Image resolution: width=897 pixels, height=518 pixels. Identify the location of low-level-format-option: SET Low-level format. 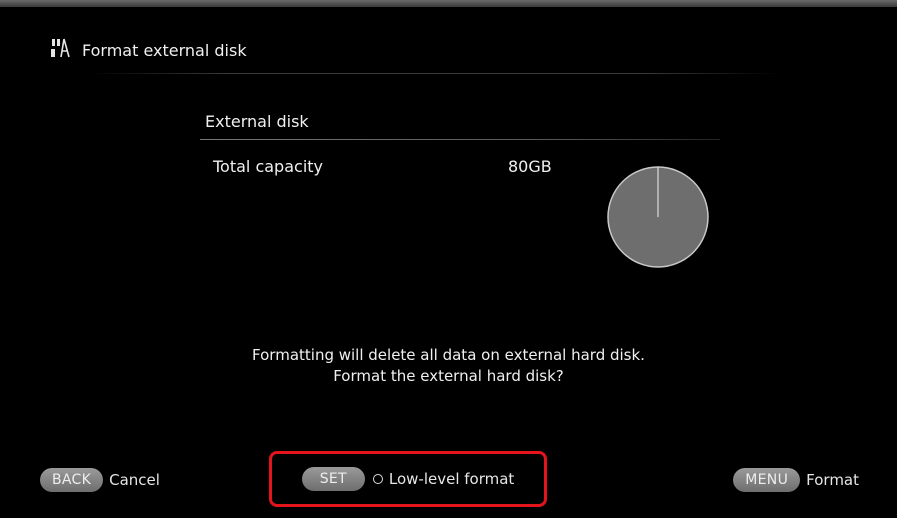
(408, 479).